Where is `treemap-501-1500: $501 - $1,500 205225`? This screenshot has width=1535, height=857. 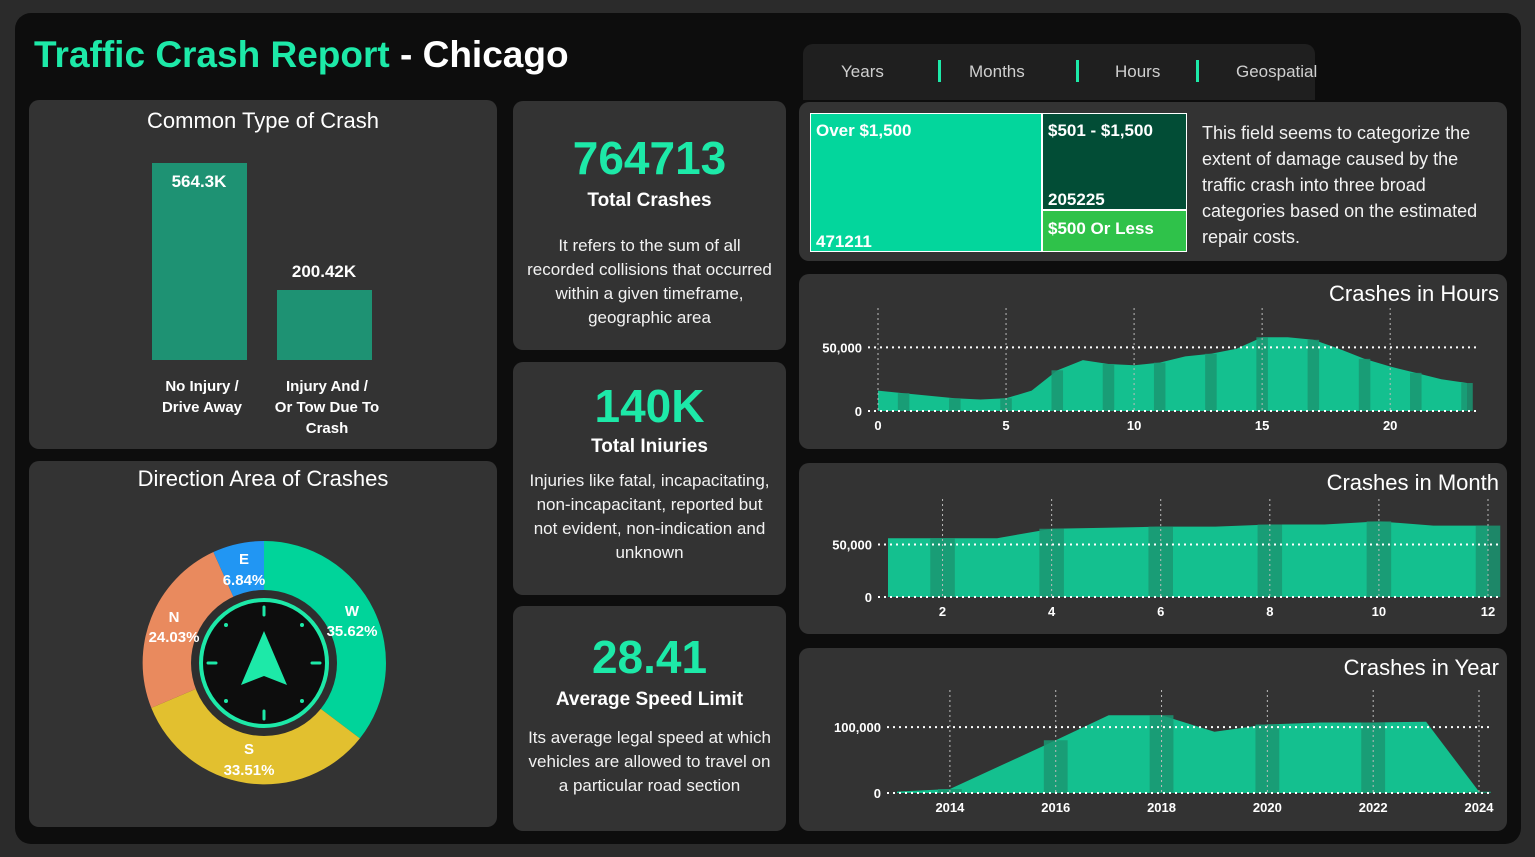
treemap-501-1500: $501 - $1,500 205225 is located at coordinates (1114, 161).